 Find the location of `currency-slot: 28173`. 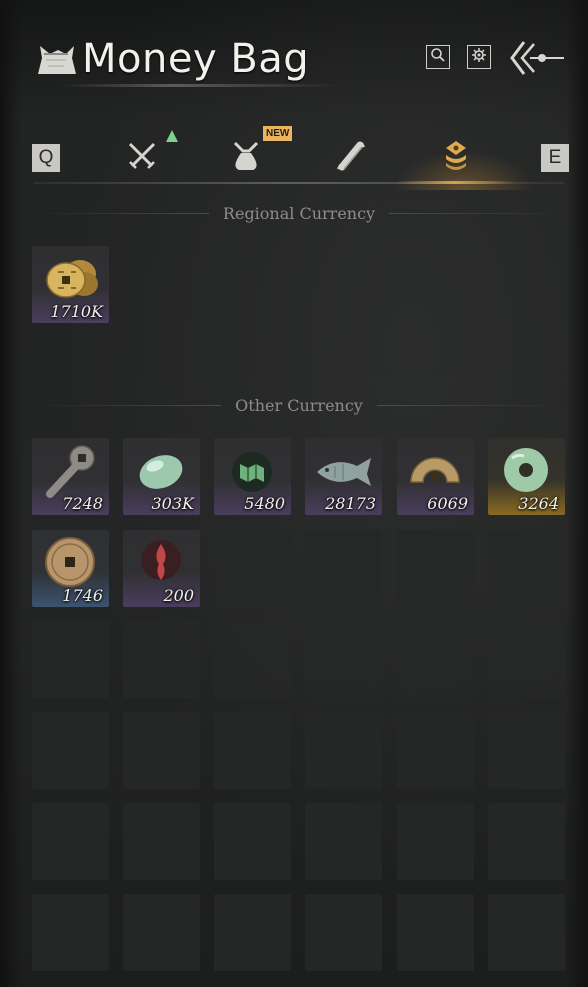

currency-slot: 28173 is located at coordinates (343, 476).